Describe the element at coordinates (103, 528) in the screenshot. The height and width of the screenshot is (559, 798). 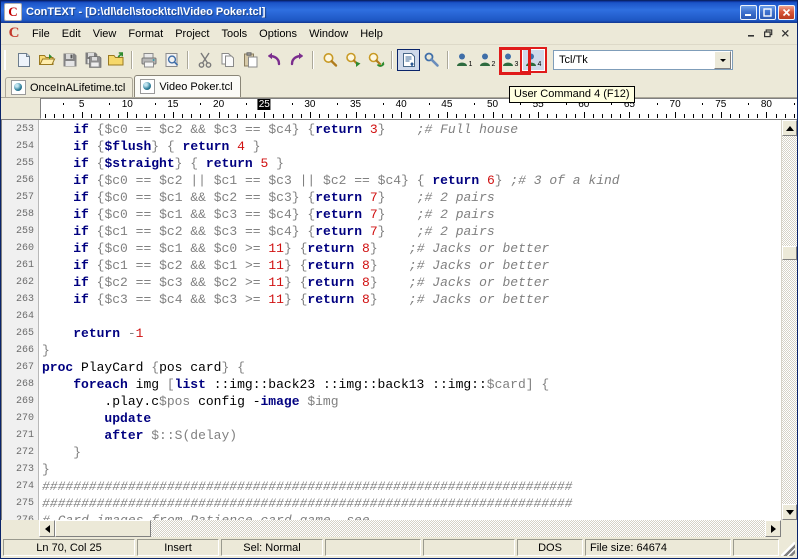
I see `horizontal-scroll-thumb` at that location.